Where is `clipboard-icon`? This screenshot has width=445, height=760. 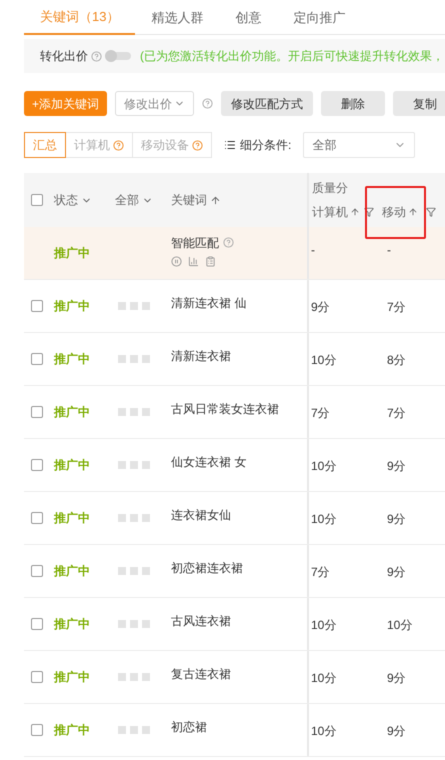
clipboard-icon is located at coordinates (210, 261).